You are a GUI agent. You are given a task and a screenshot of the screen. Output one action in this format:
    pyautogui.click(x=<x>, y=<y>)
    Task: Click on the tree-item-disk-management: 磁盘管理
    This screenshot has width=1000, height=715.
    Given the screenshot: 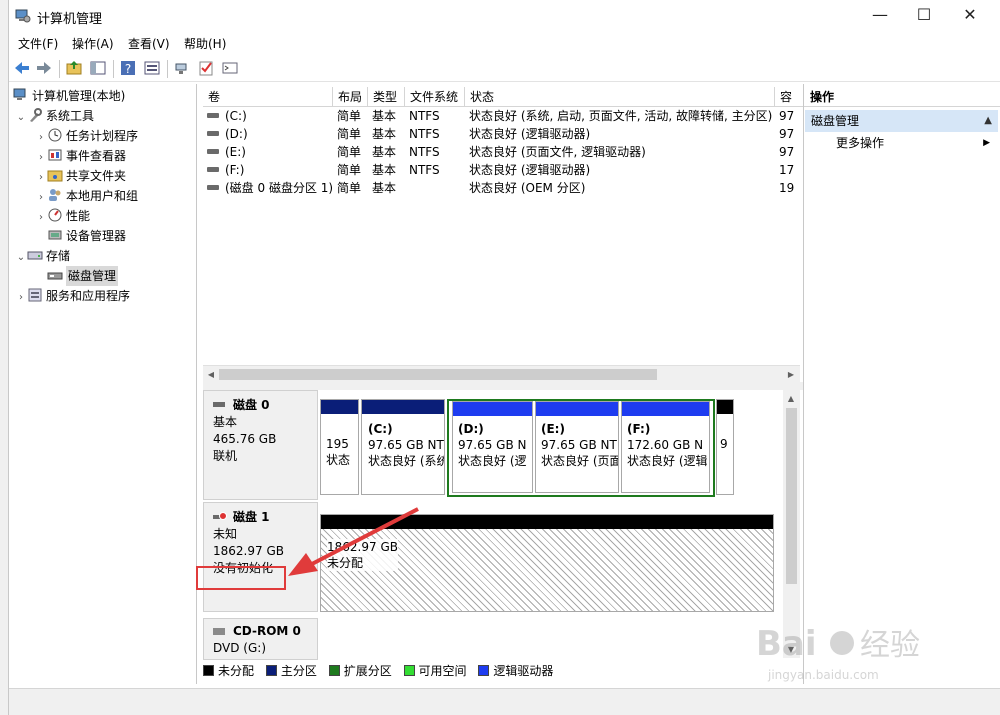 What is the action you would take?
    pyautogui.click(x=83, y=276)
    